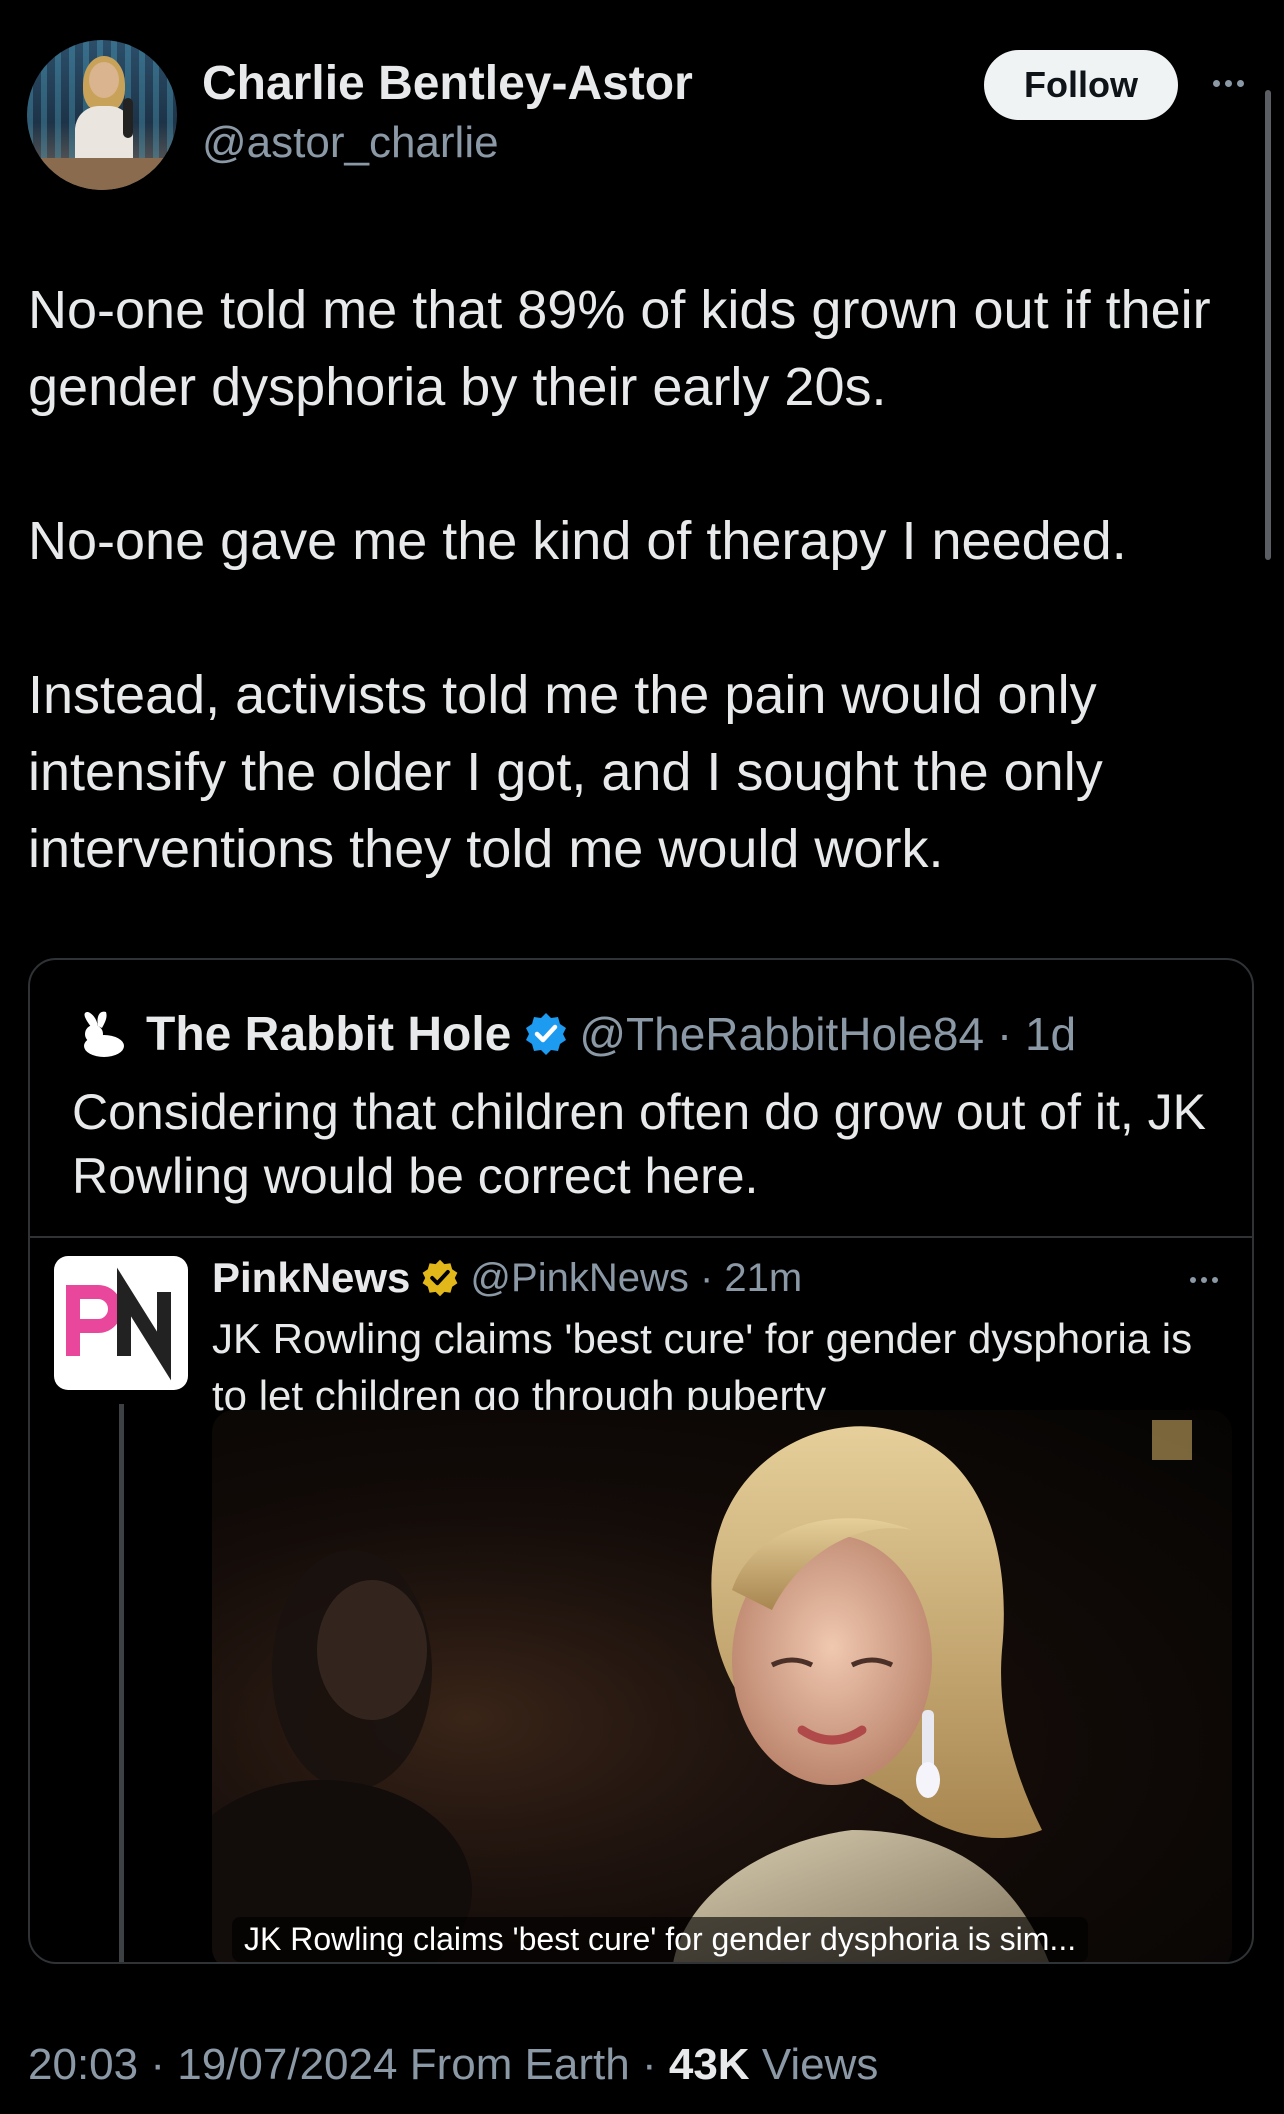  I want to click on scrollbar, so click(1268, 325).